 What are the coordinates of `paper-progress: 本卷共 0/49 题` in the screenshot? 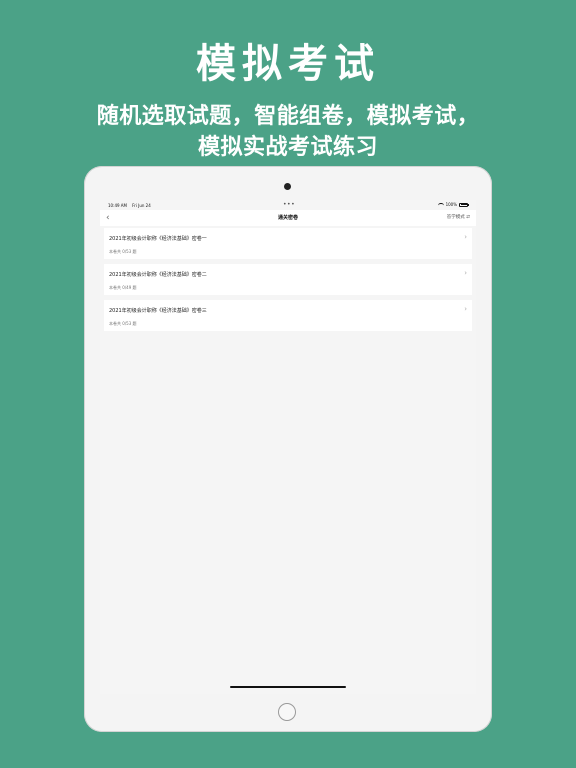 It's located at (123, 287).